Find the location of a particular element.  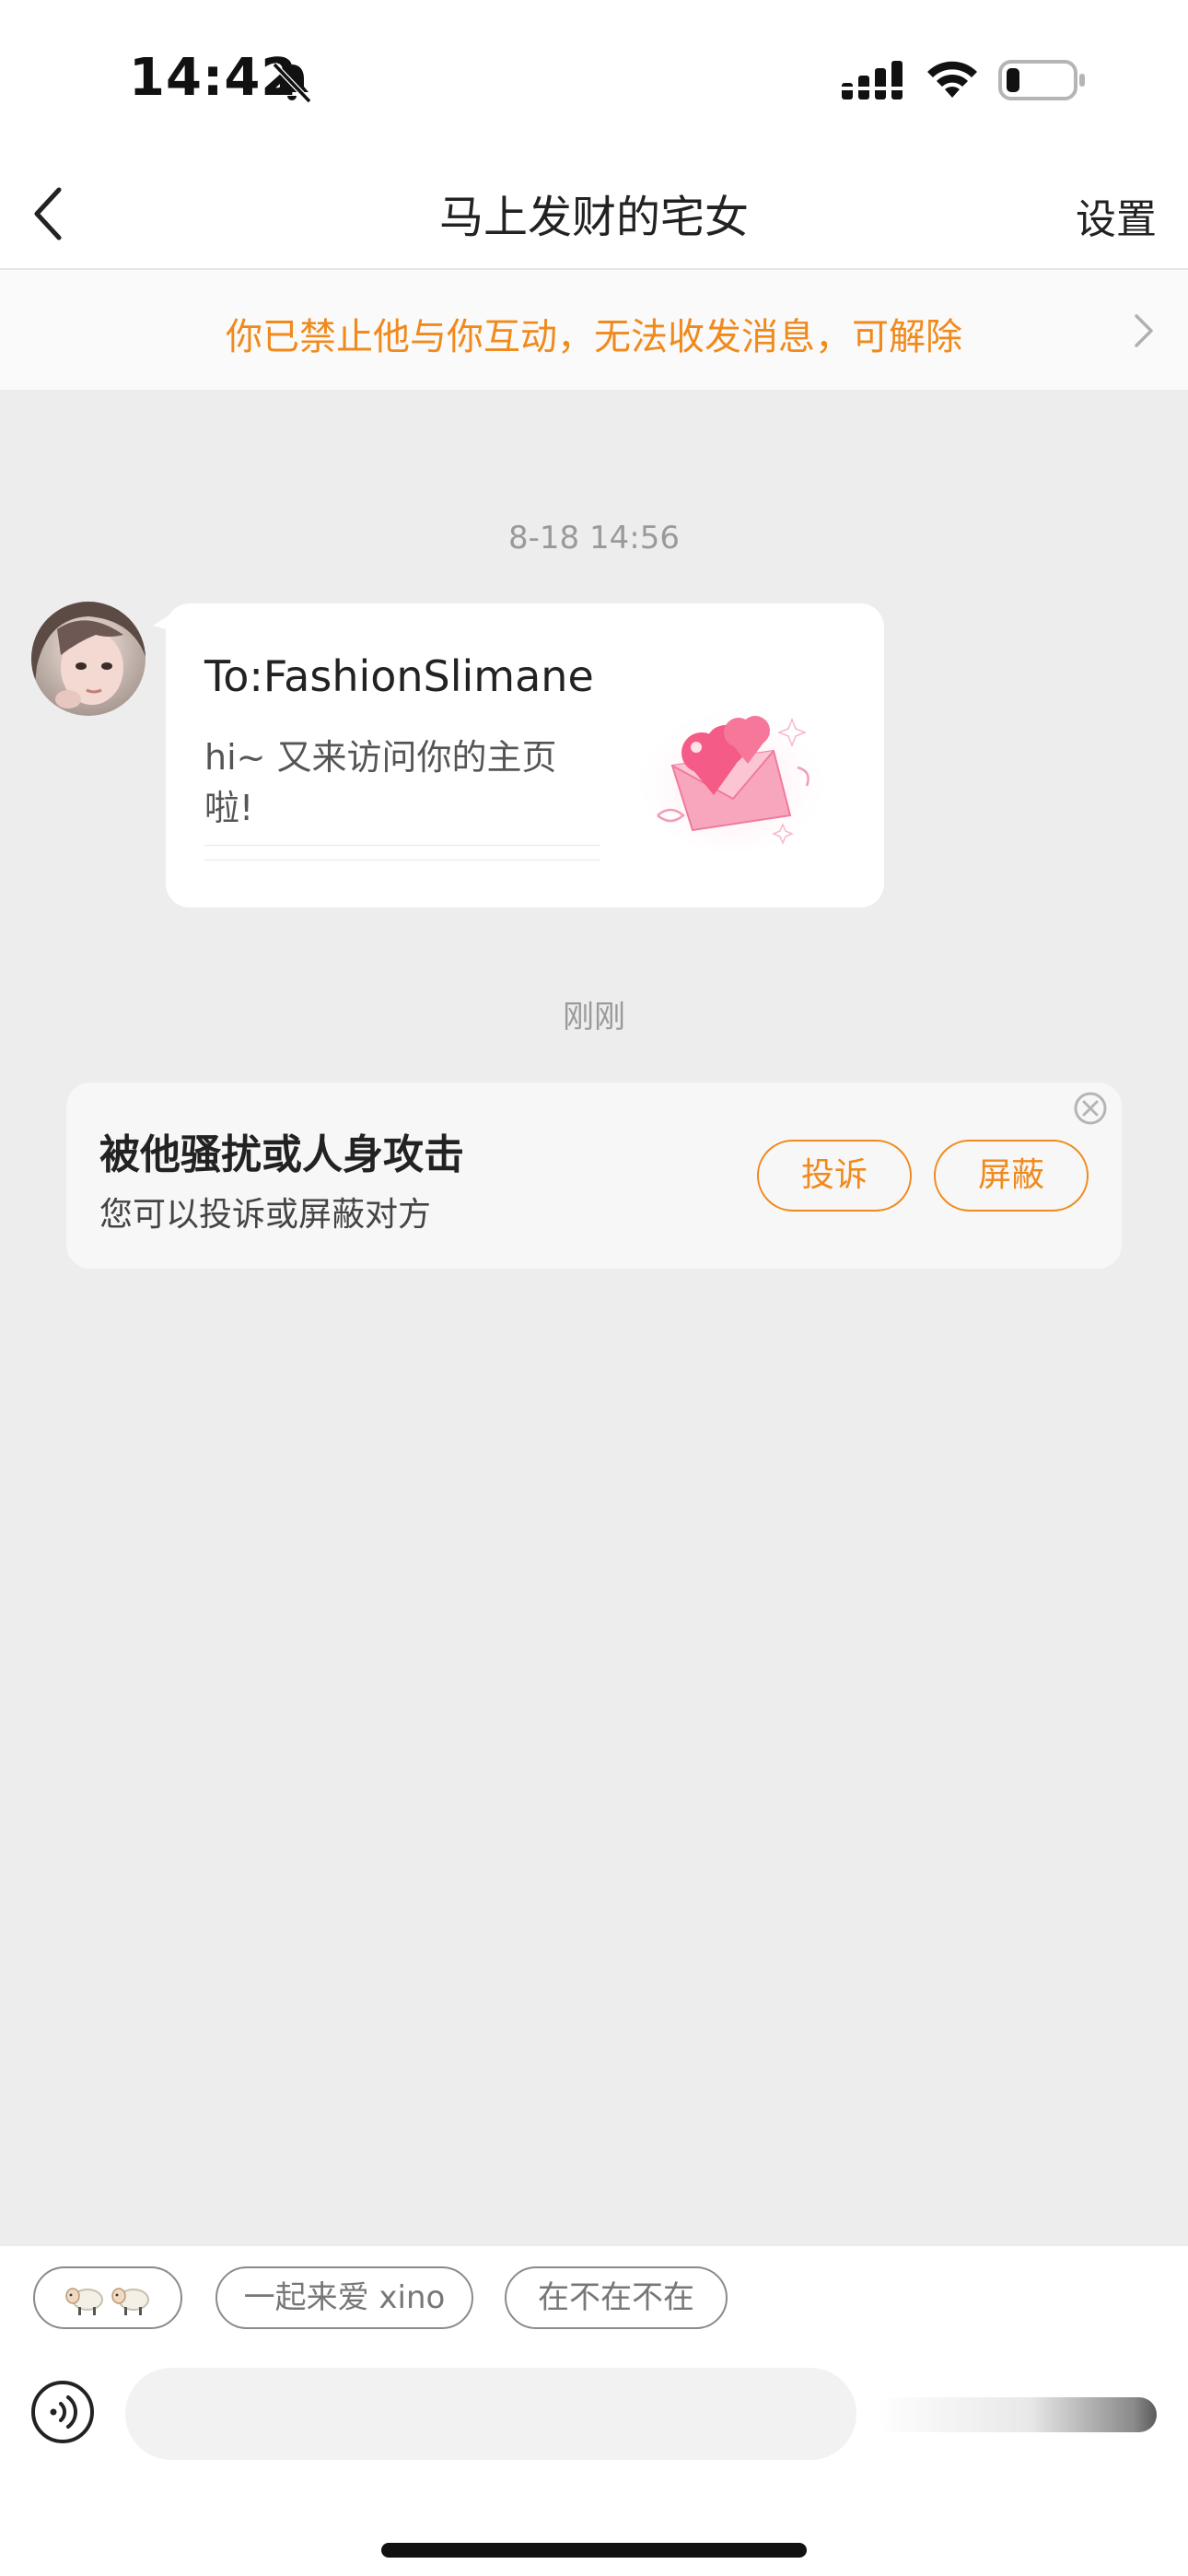

card-divider is located at coordinates (402, 860).